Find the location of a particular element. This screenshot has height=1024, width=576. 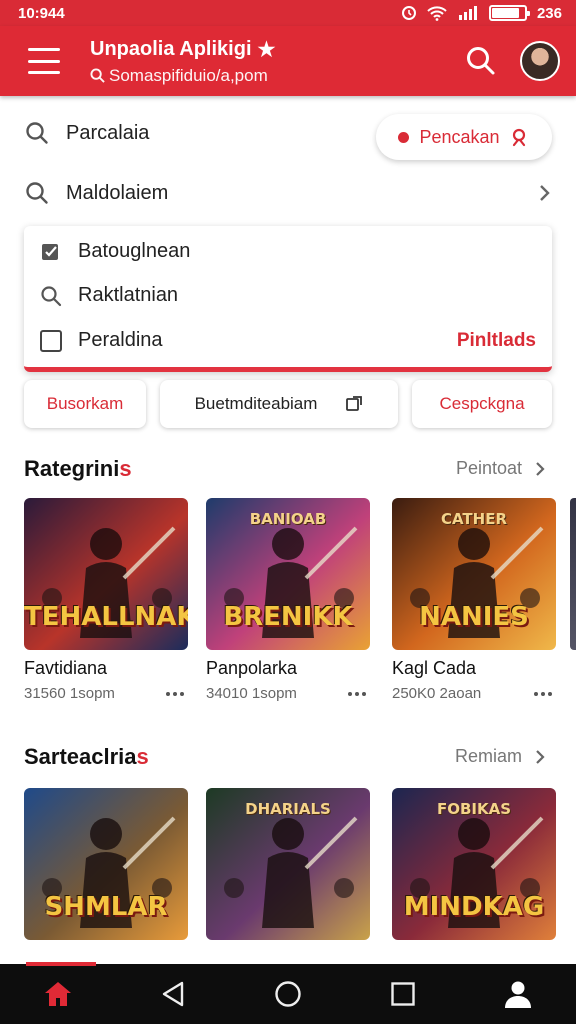

game-logo: MINDKAG is located at coordinates (474, 907).